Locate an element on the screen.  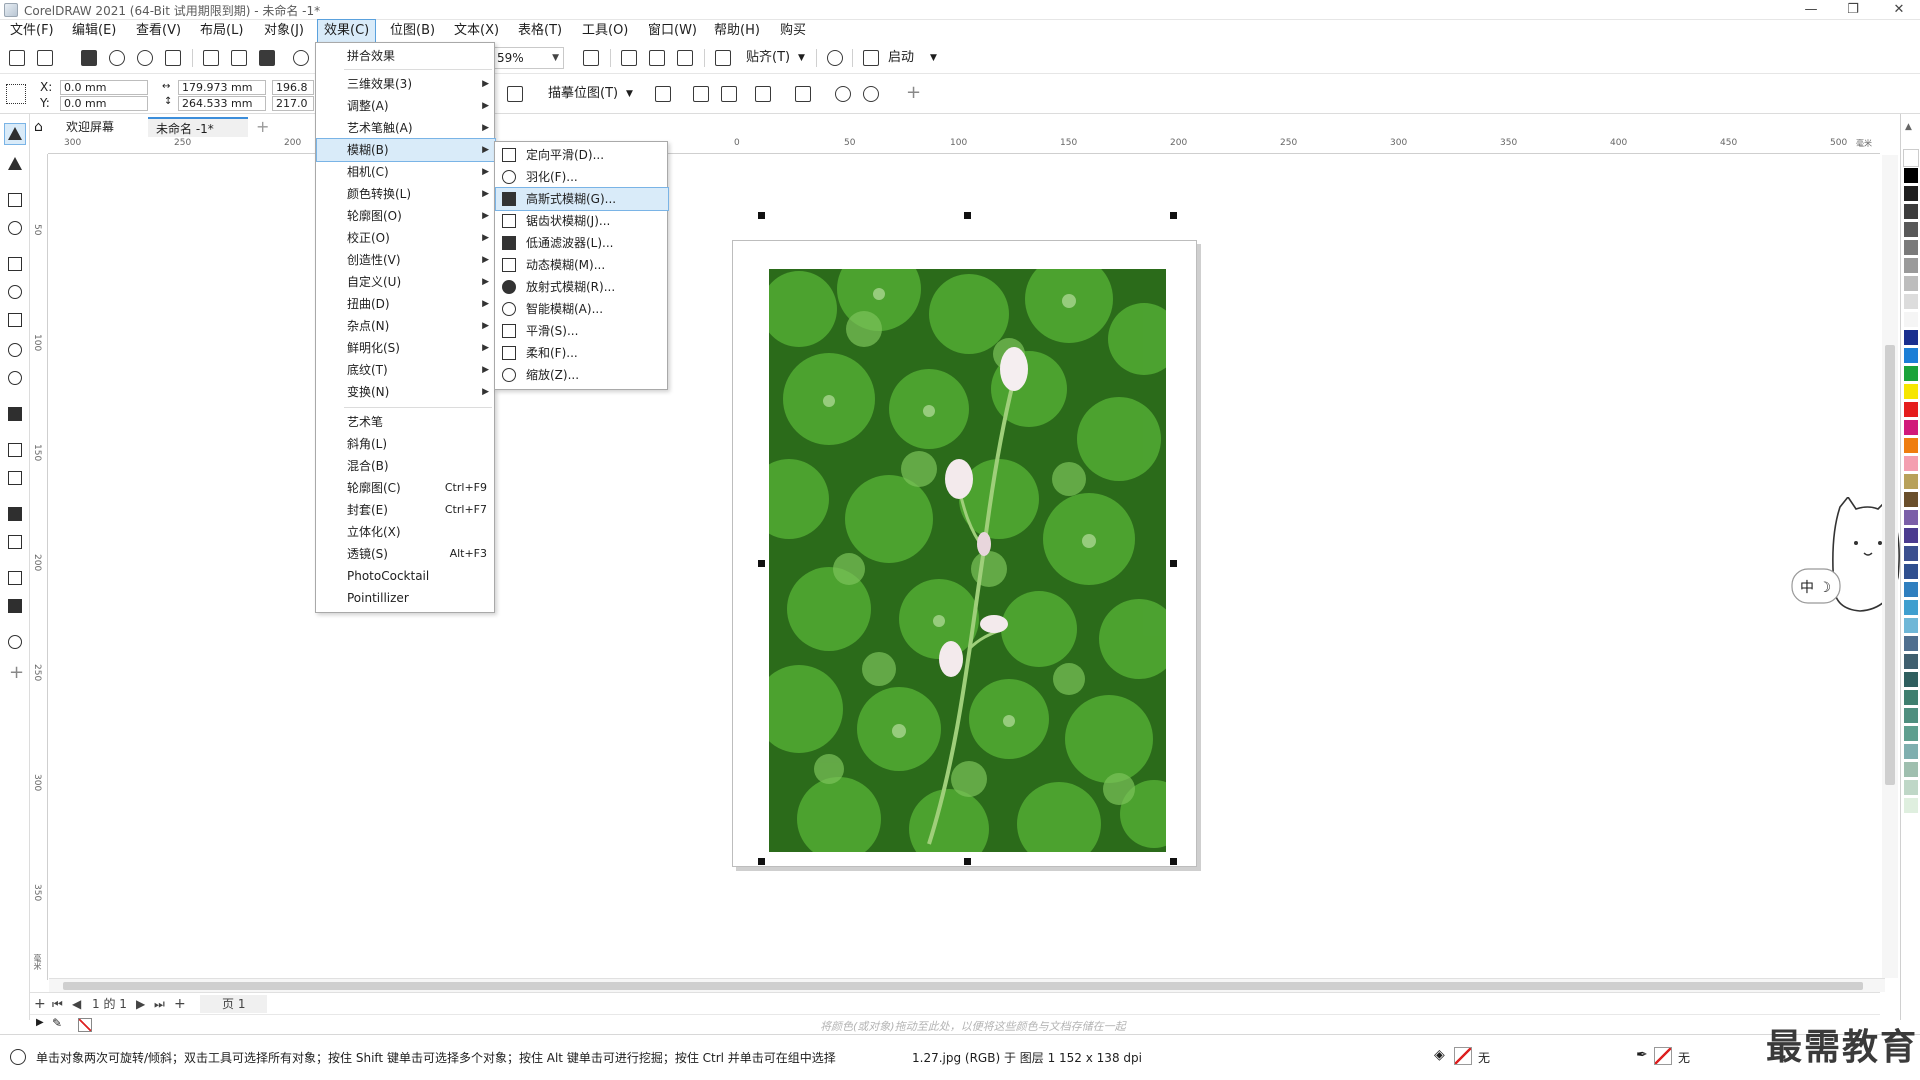
drop-shadow-tool is located at coordinates (15, 514).